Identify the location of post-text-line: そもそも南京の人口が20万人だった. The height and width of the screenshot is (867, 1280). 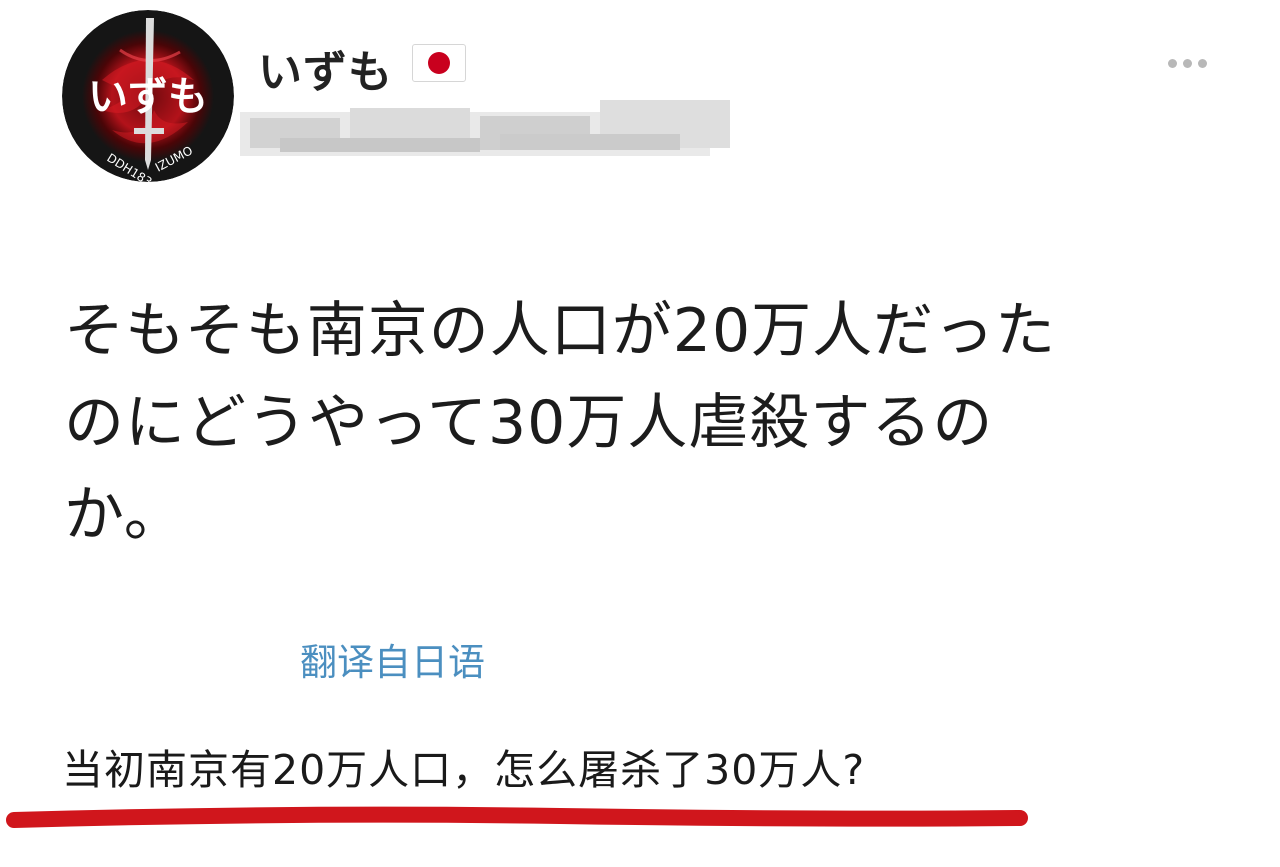
(560, 331).